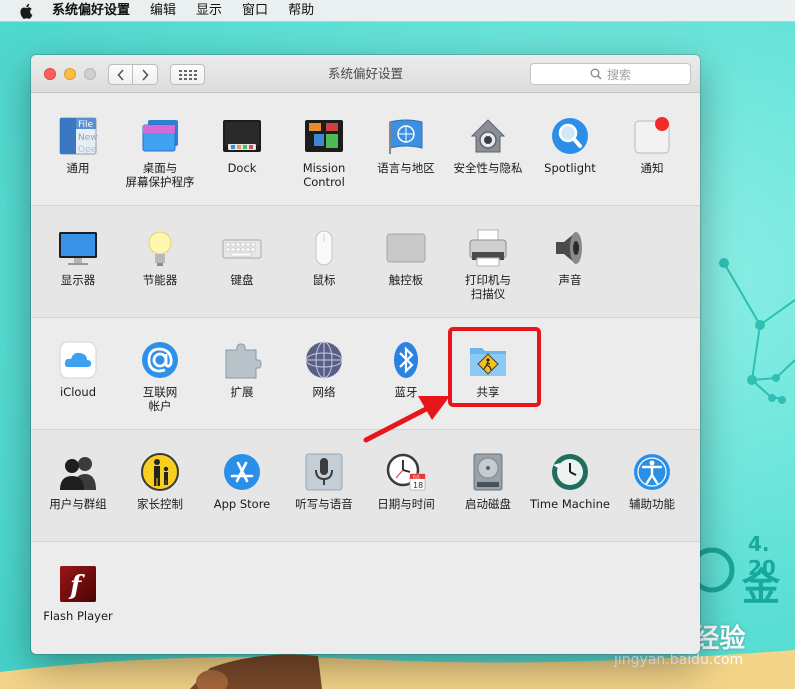  What do you see at coordinates (242, 504) in the screenshot?
I see `pane-label: App Store` at bounding box center [242, 504].